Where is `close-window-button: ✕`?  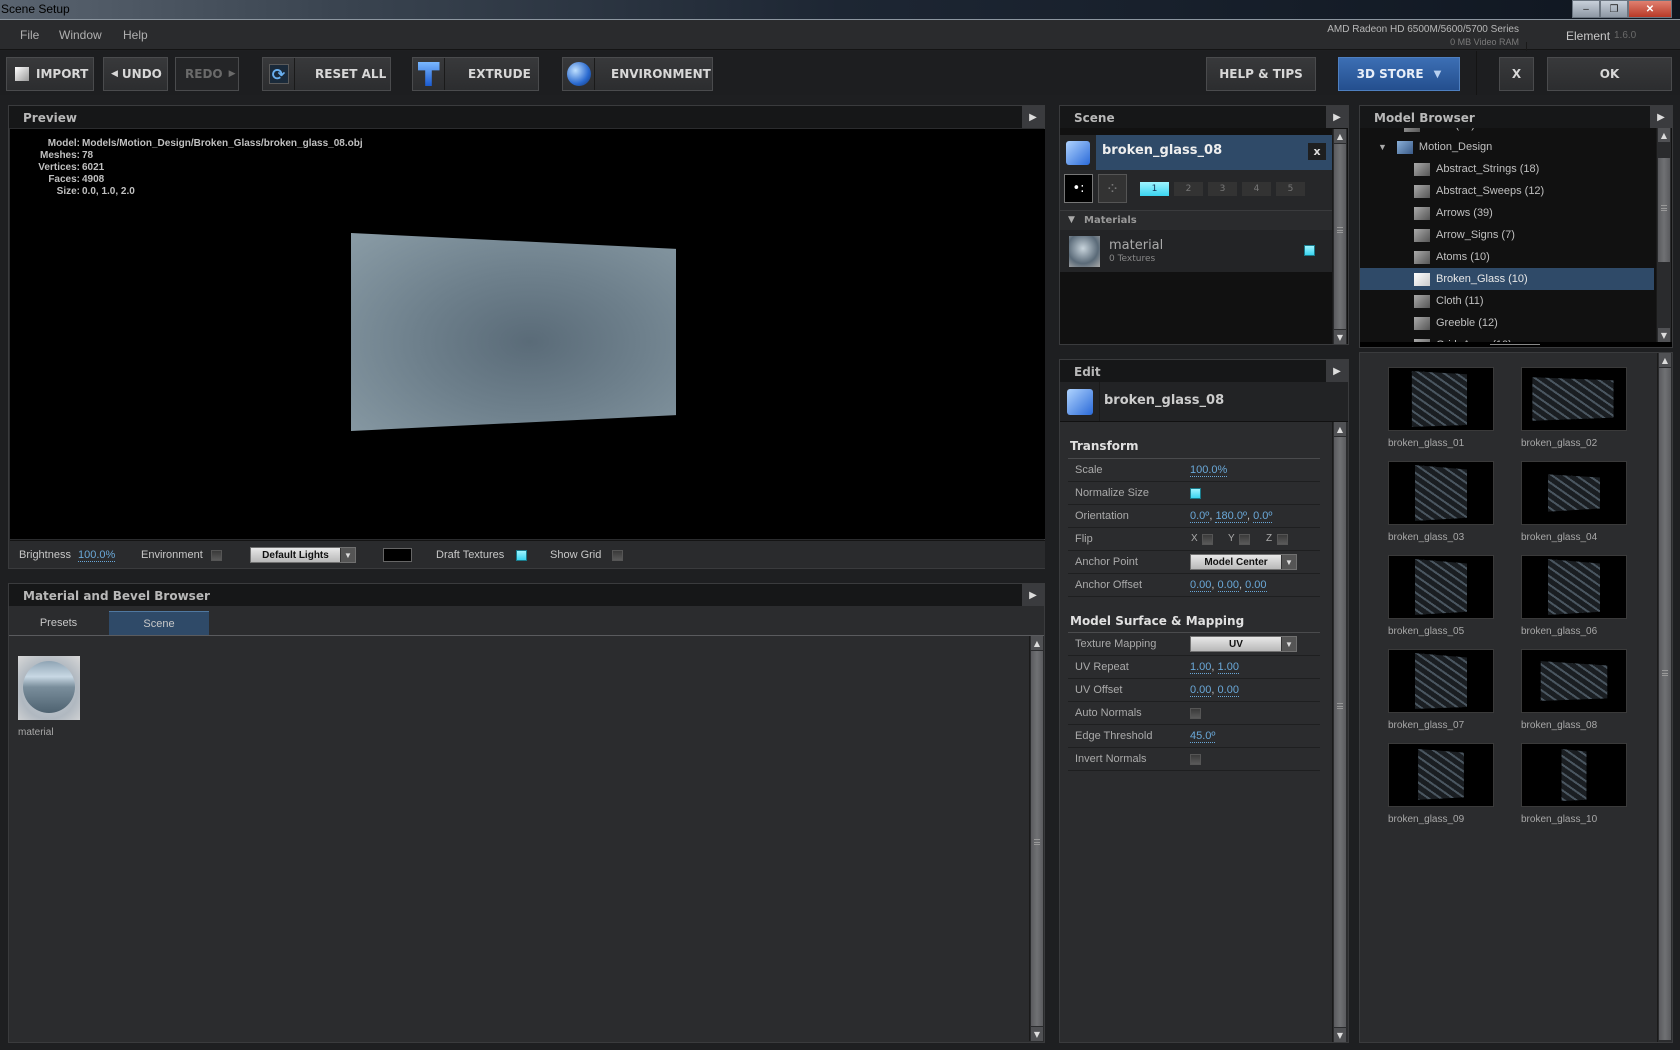
close-window-button: ✕ is located at coordinates (1650, 9).